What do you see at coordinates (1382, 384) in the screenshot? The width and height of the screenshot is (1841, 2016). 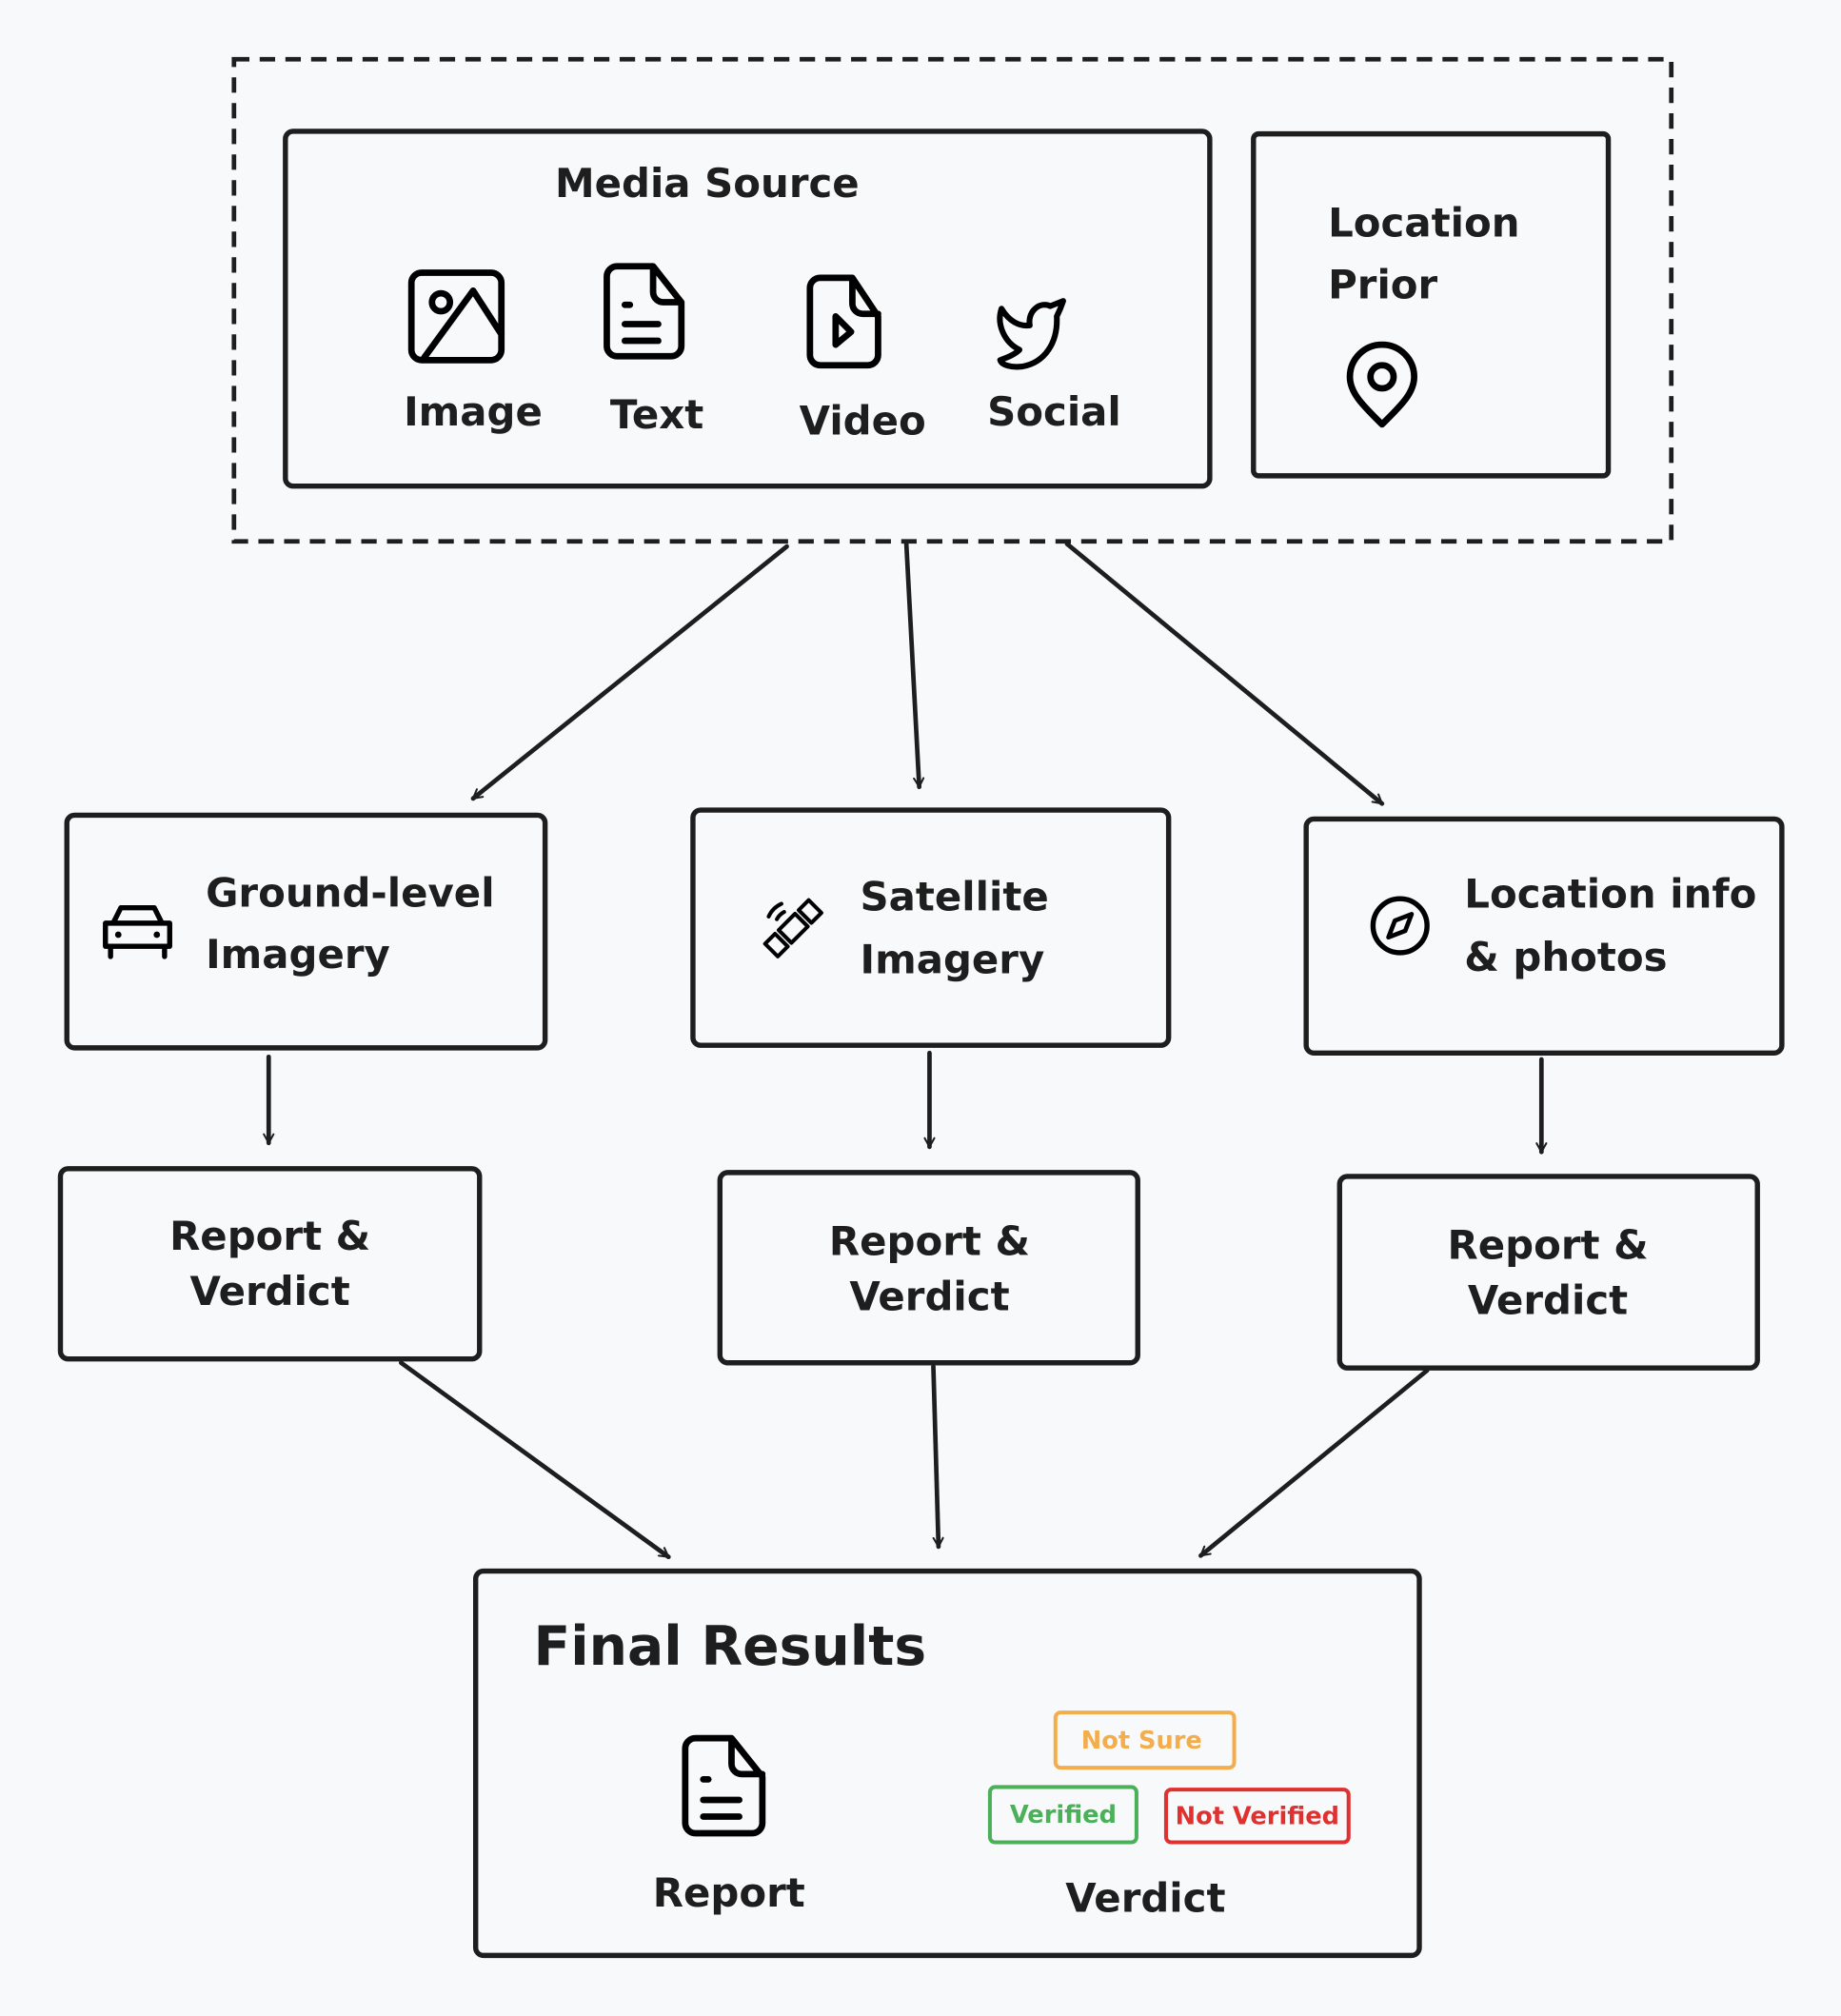 I see `map-pin-icon` at bounding box center [1382, 384].